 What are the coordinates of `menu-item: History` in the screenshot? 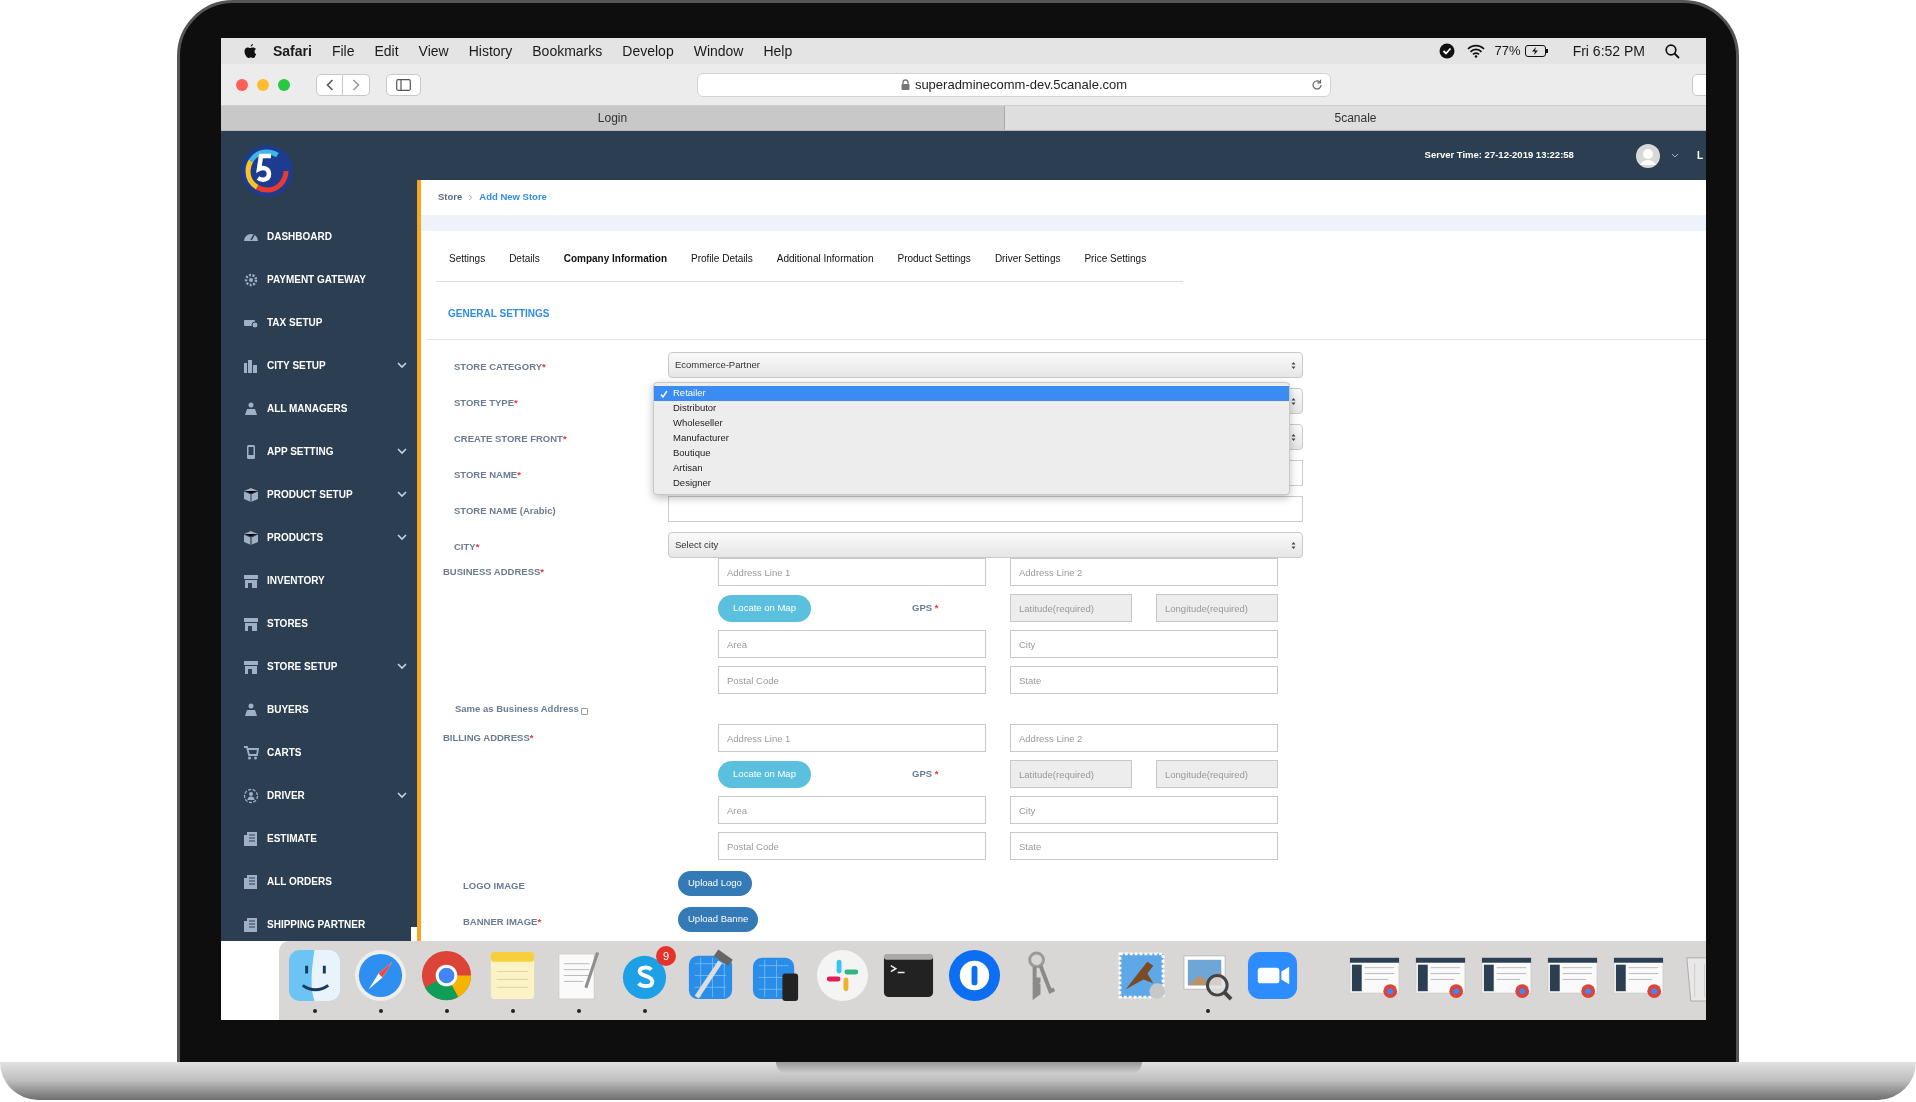 It's located at (490, 51).